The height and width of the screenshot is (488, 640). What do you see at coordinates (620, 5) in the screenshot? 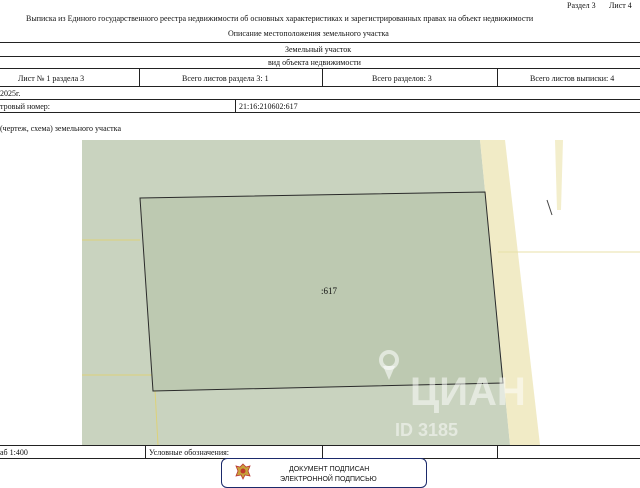
I see `sheet-ref: Лист 4` at bounding box center [620, 5].